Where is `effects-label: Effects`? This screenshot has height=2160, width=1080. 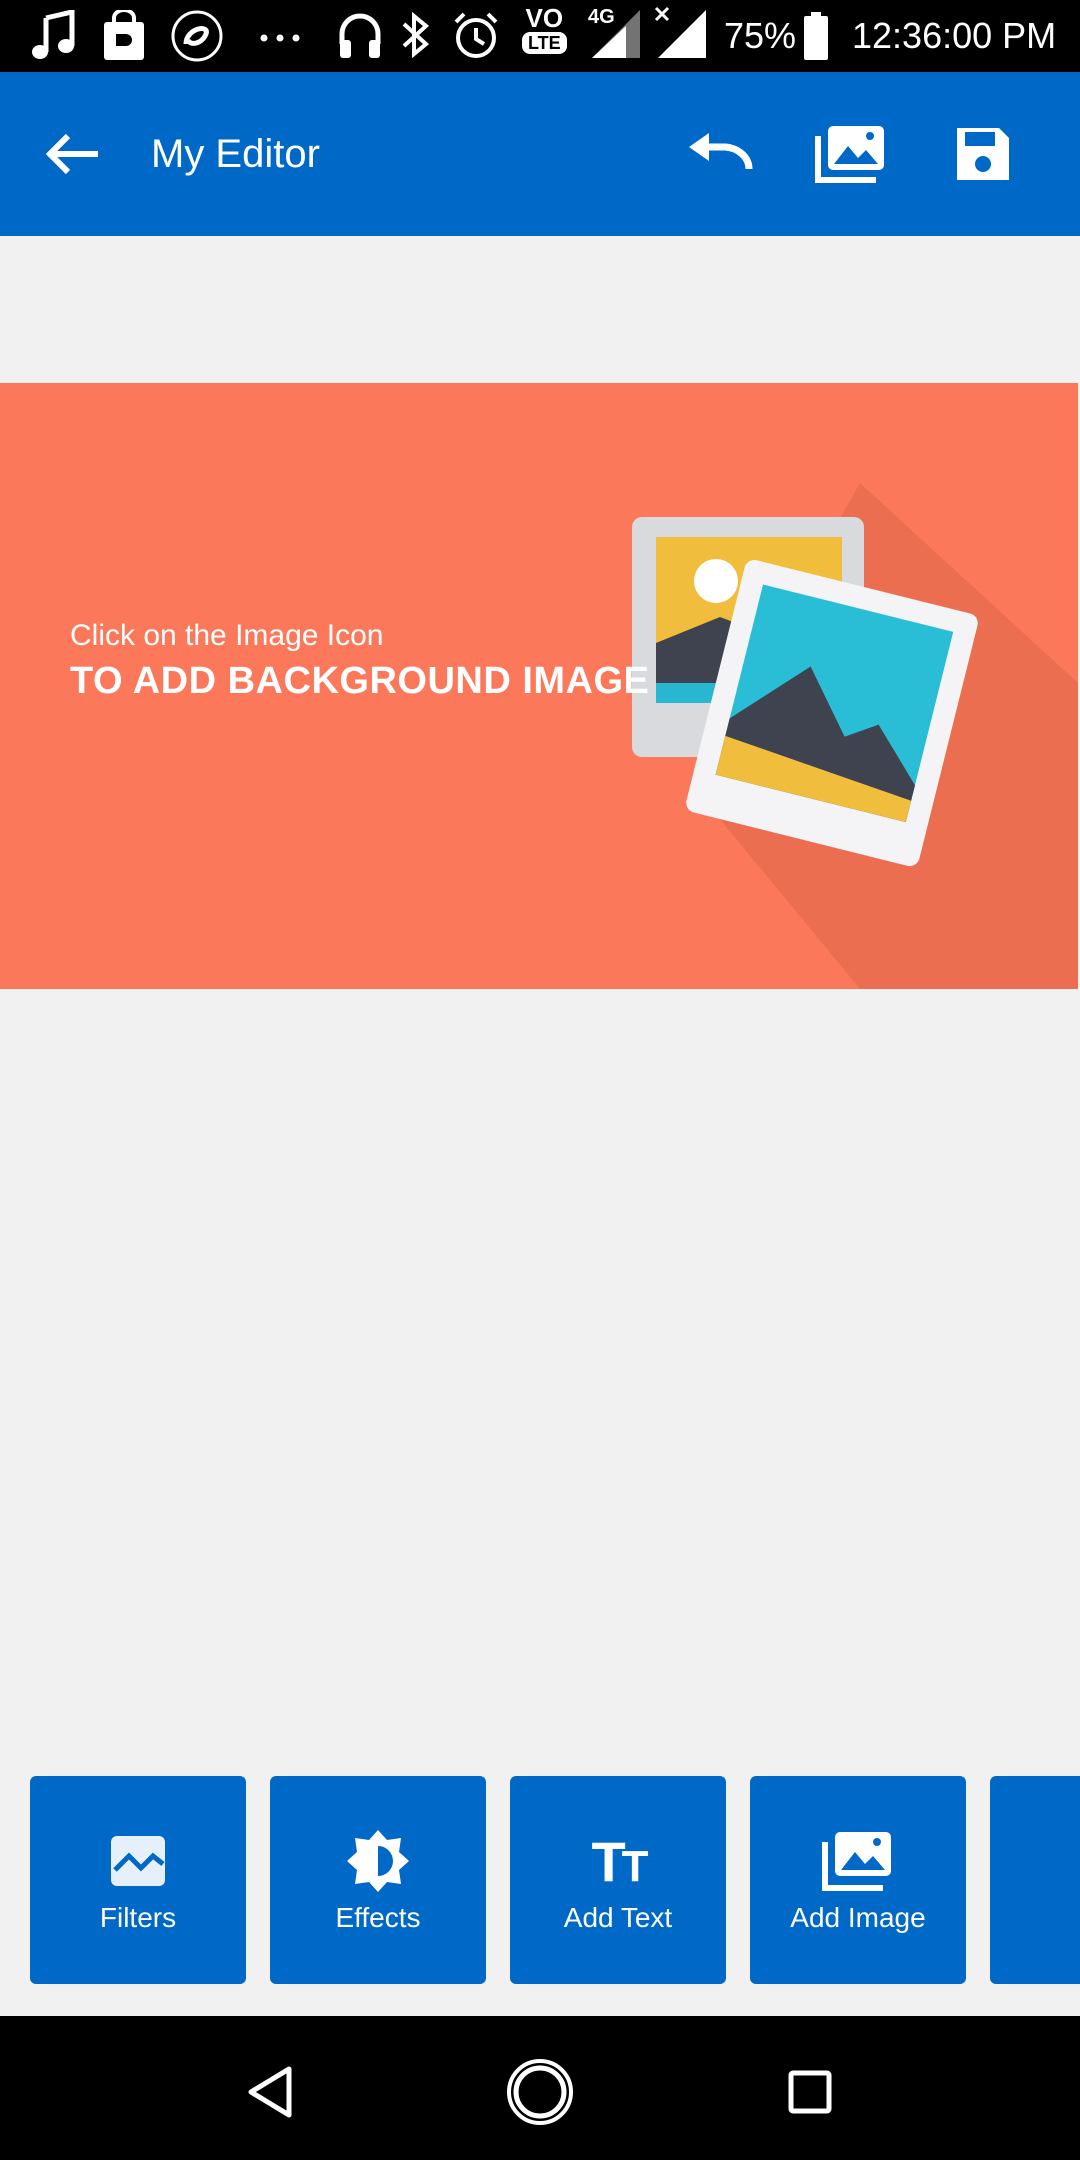
effects-label: Effects is located at coordinates (378, 1917).